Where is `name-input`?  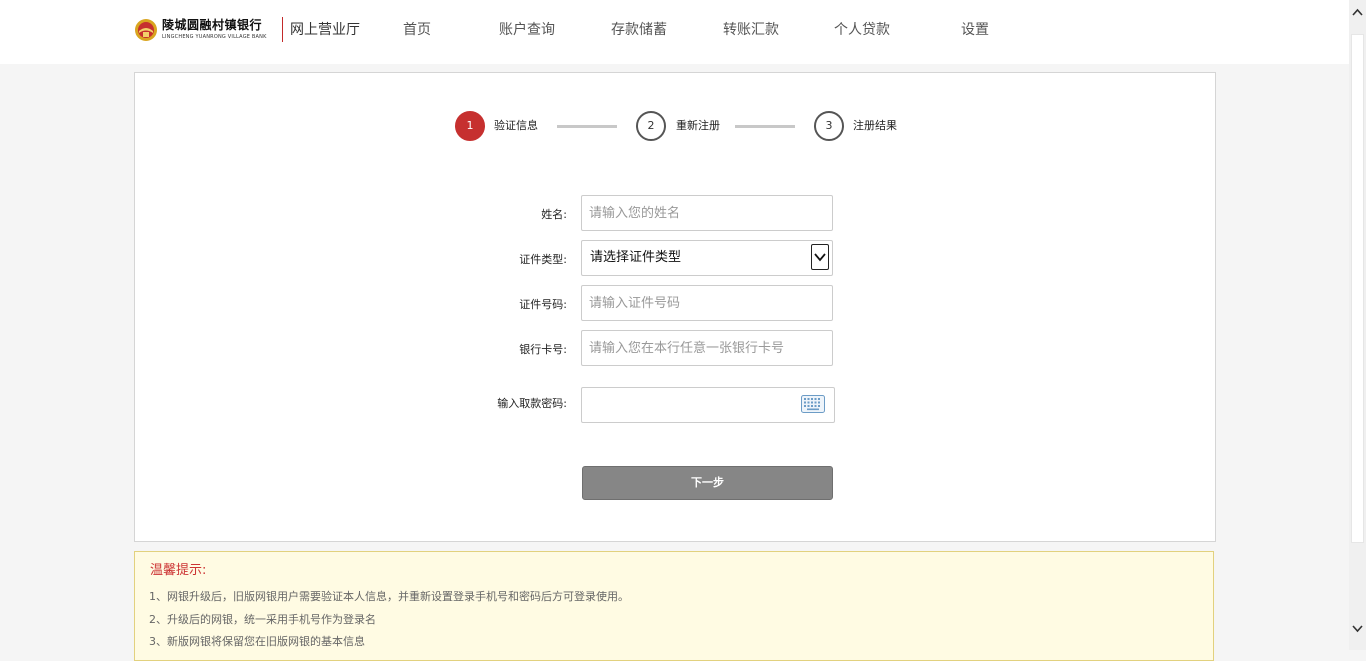 name-input is located at coordinates (707, 213).